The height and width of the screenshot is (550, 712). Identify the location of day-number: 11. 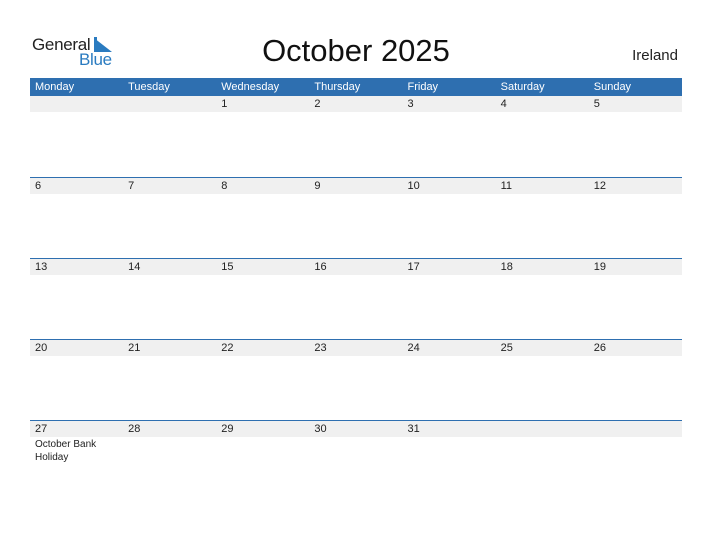
(506, 186).